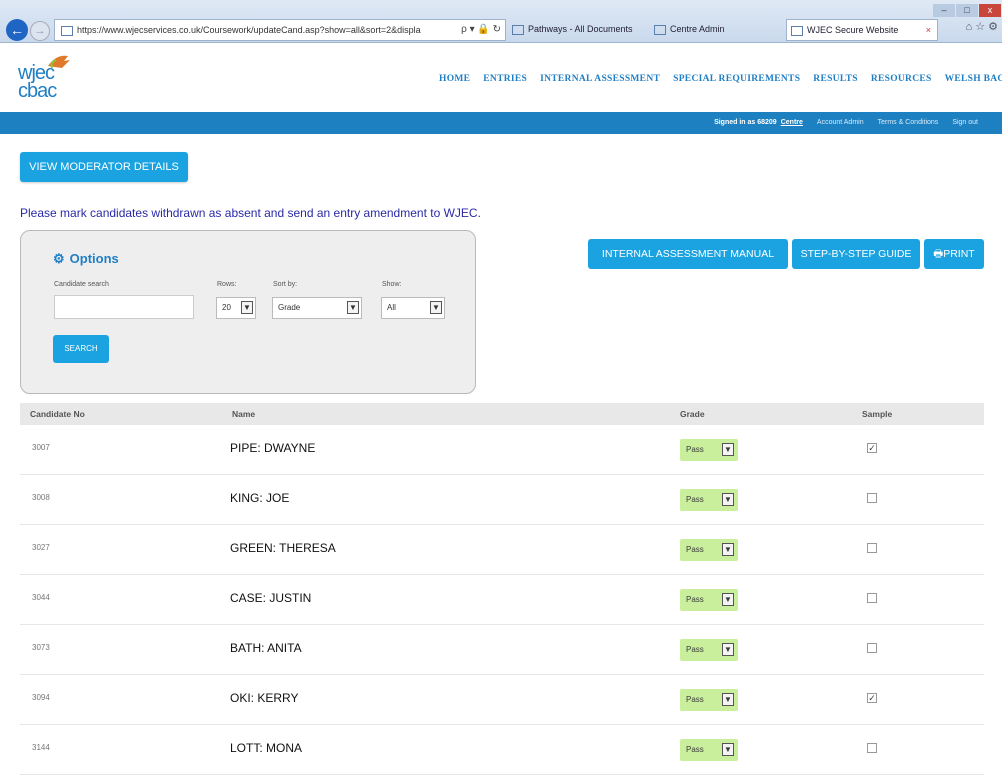 The image size is (1002, 778). I want to click on terms-link: Terms & Conditions, so click(908, 122).